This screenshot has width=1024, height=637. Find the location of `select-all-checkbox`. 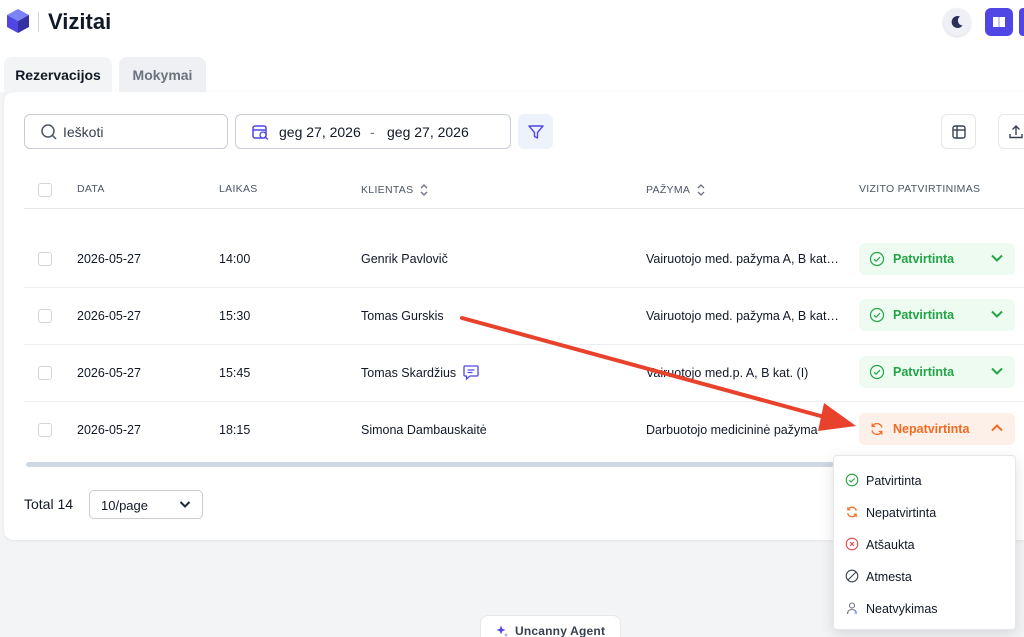

select-all-checkbox is located at coordinates (45, 190).